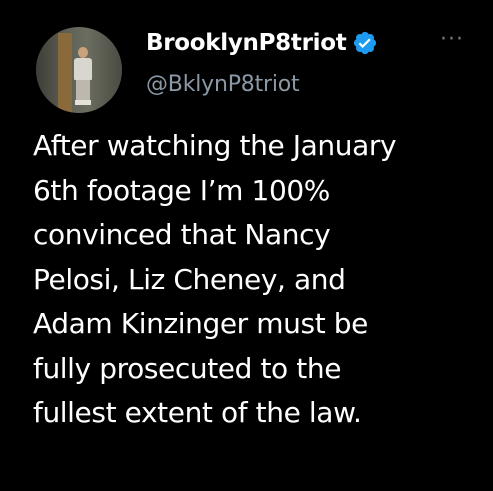 This screenshot has width=493, height=491. Describe the element at coordinates (215, 145) in the screenshot. I see `tweet-text-line: After watching the January` at that location.